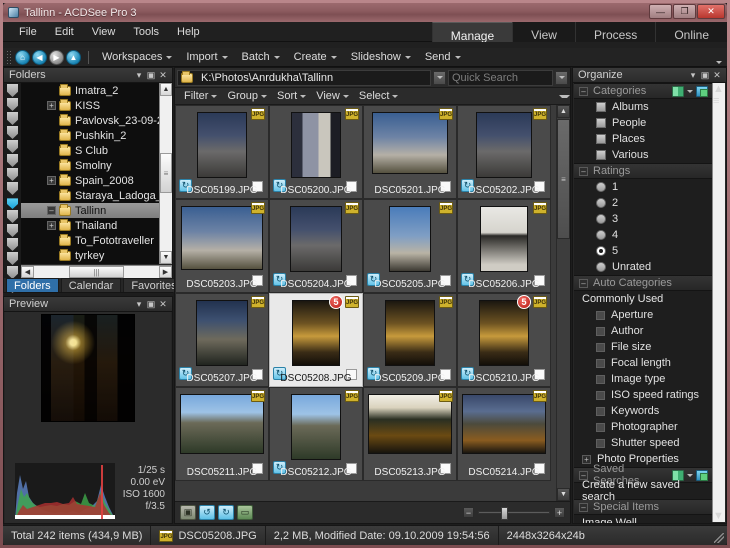 The height and width of the screenshot is (548, 730). I want to click on thumbnail-cell: JPG 5 ↻ DSC05208.JPG, so click(316, 340).